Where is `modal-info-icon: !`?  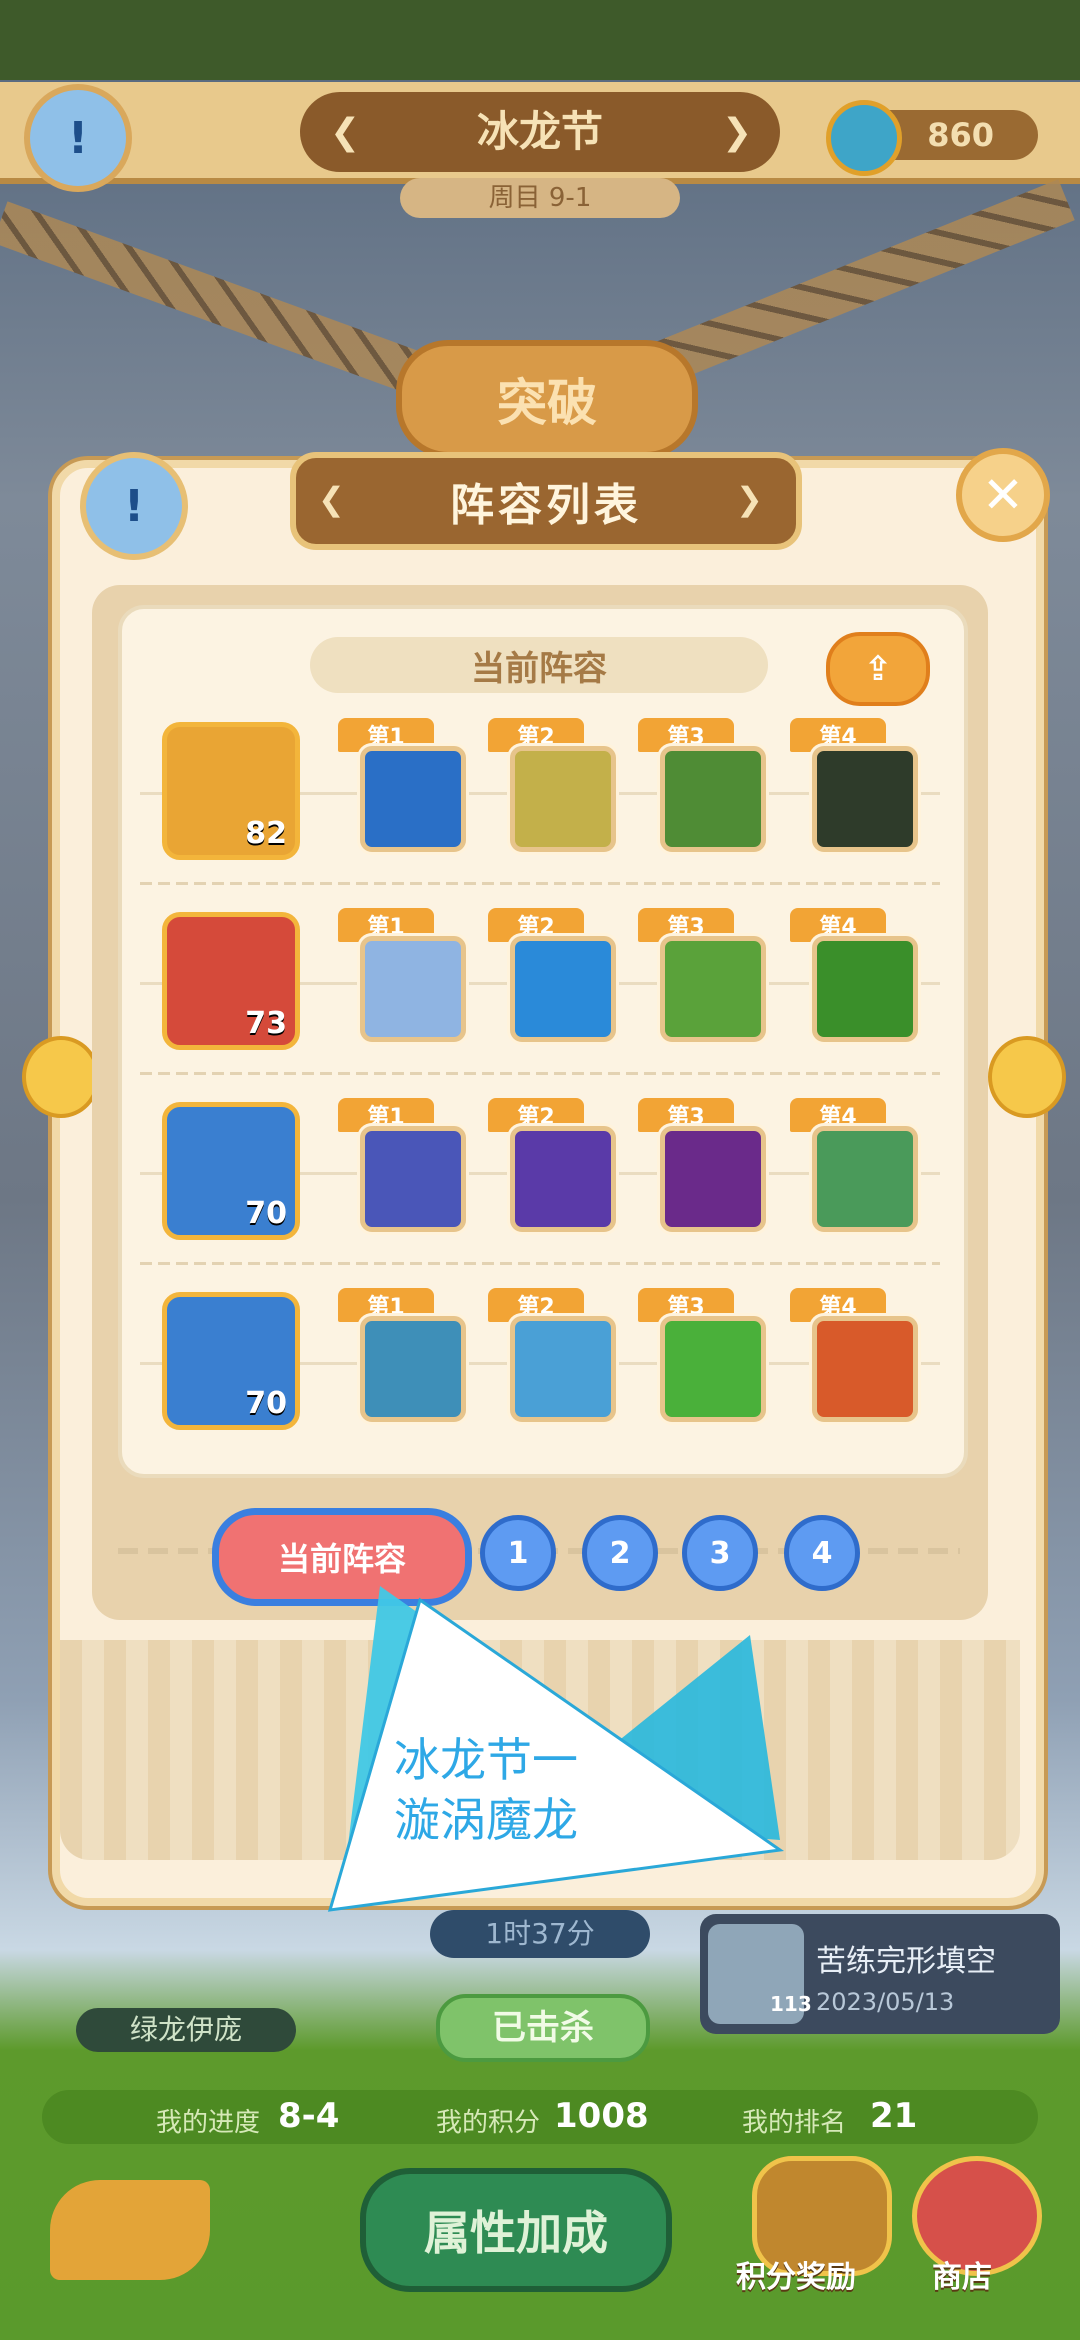
modal-info-icon: ! is located at coordinates (134, 506).